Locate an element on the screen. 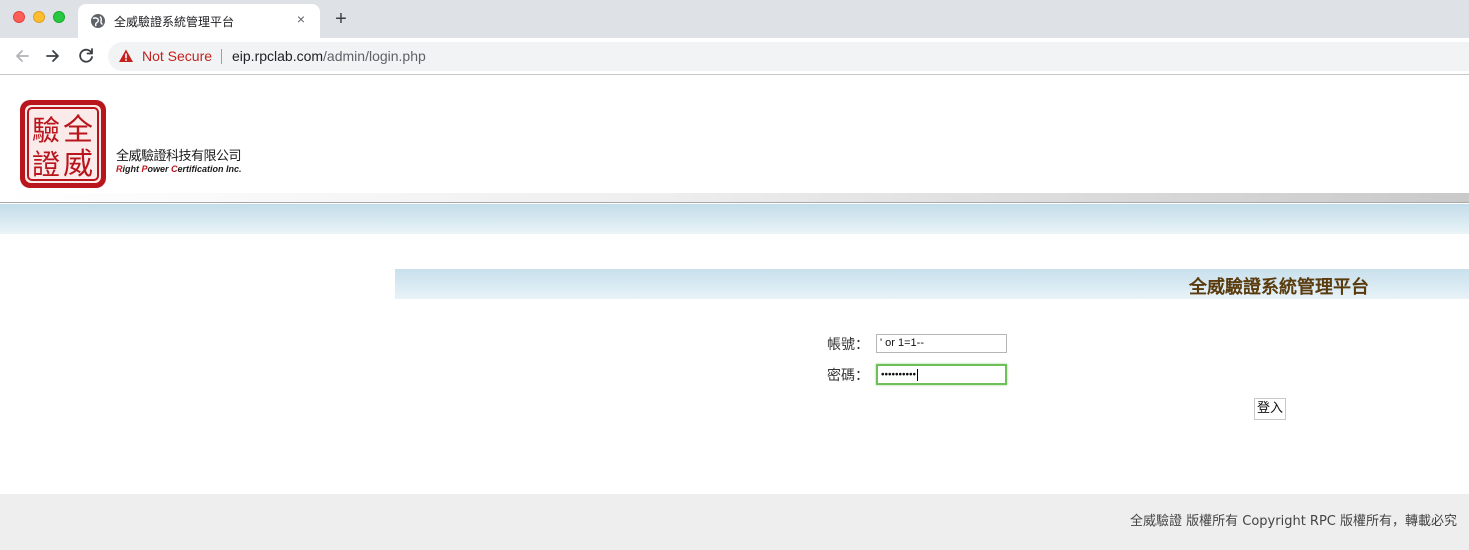 The width and height of the screenshot is (1469, 550). url-text: eip.rpclab.com/admin/login.php is located at coordinates (329, 56).